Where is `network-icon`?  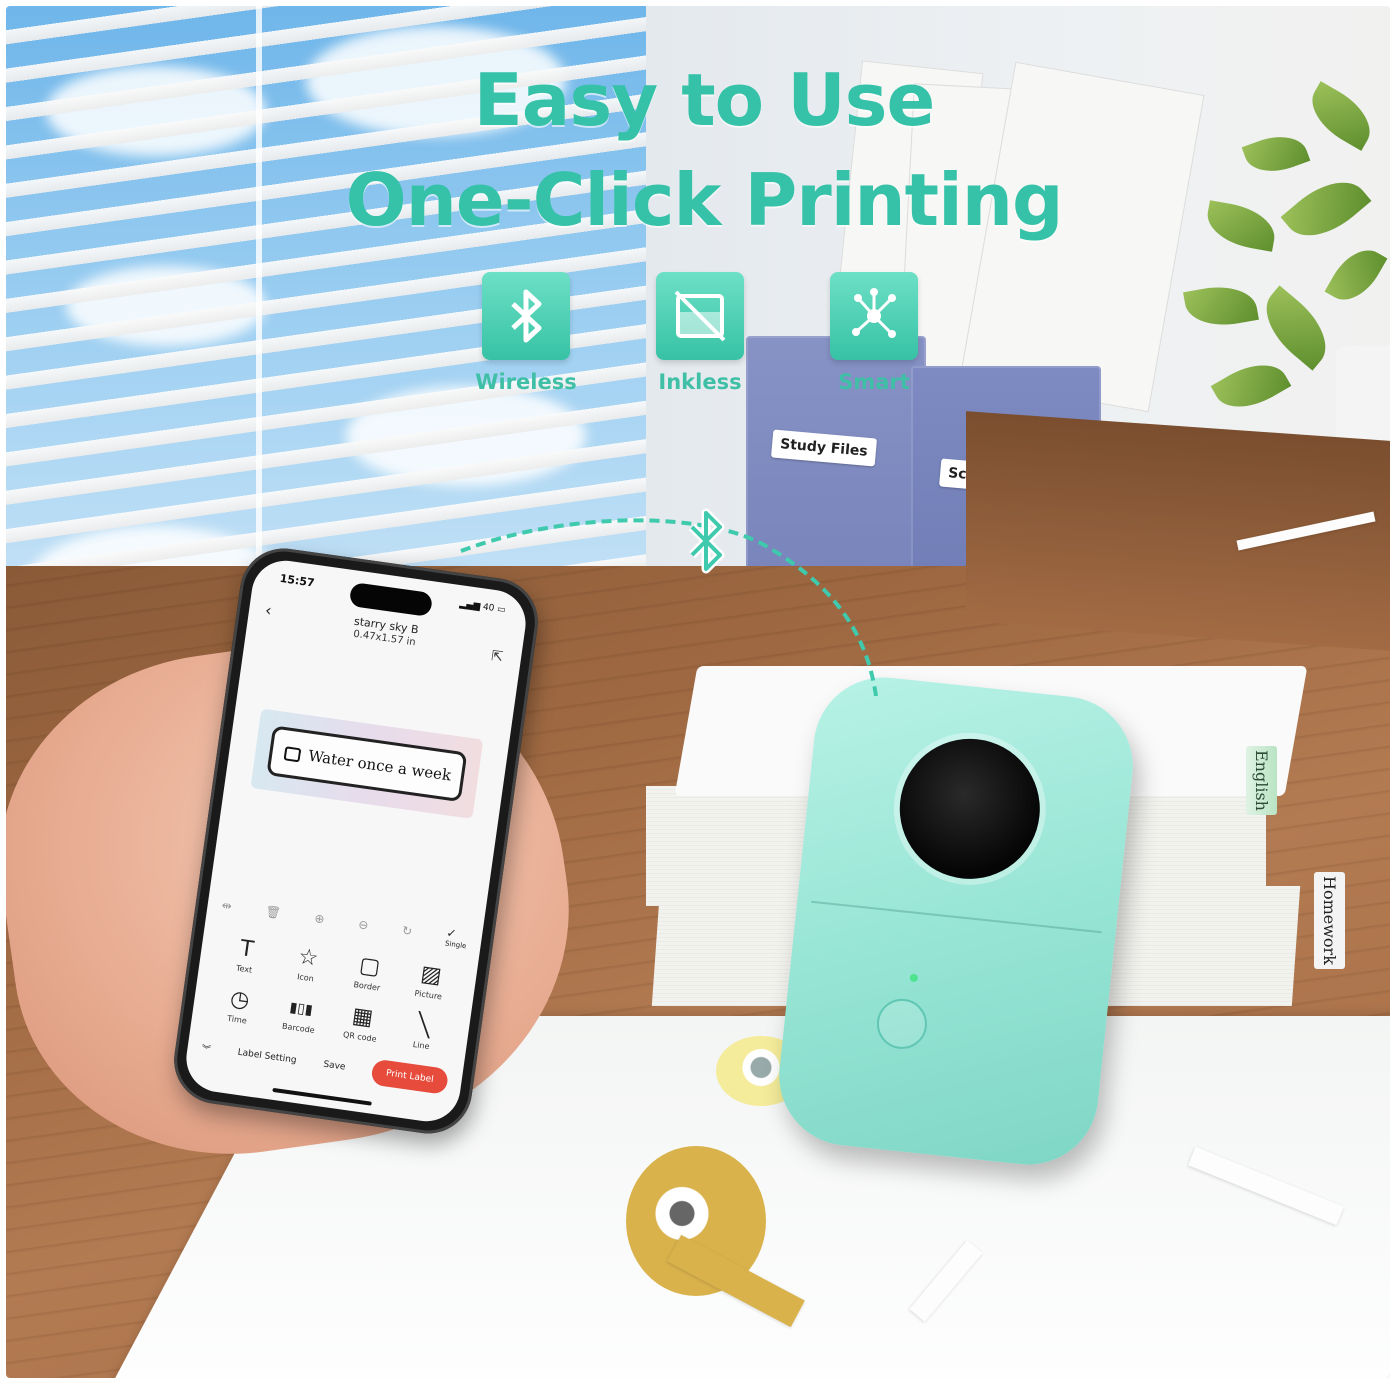
network-icon is located at coordinates (874, 316).